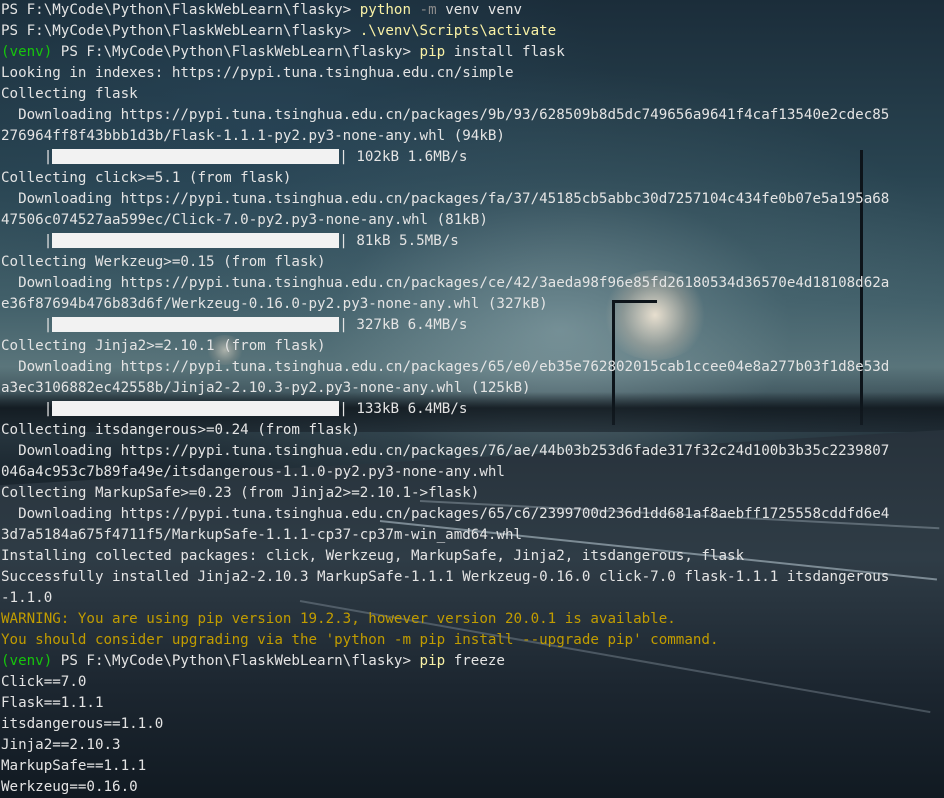  Describe the element at coordinates (458, 31) in the screenshot. I see `command: .\venv\Scripts\activate` at that location.